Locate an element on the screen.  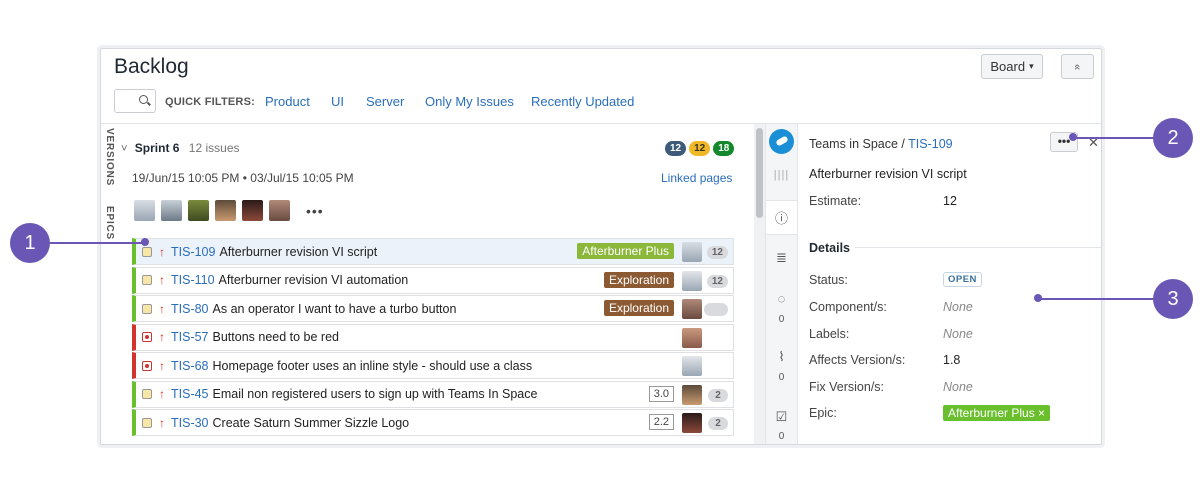
sprint-header: ˅ Sprint 6 12 issues is located at coordinates (180, 148).